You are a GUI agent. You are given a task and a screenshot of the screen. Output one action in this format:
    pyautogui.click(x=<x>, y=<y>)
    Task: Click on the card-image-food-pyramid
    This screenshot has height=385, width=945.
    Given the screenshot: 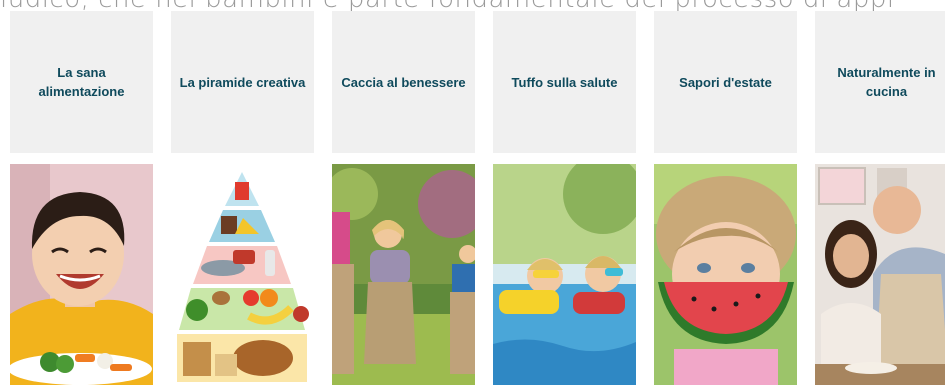 What is the action you would take?
    pyautogui.click(x=242, y=274)
    